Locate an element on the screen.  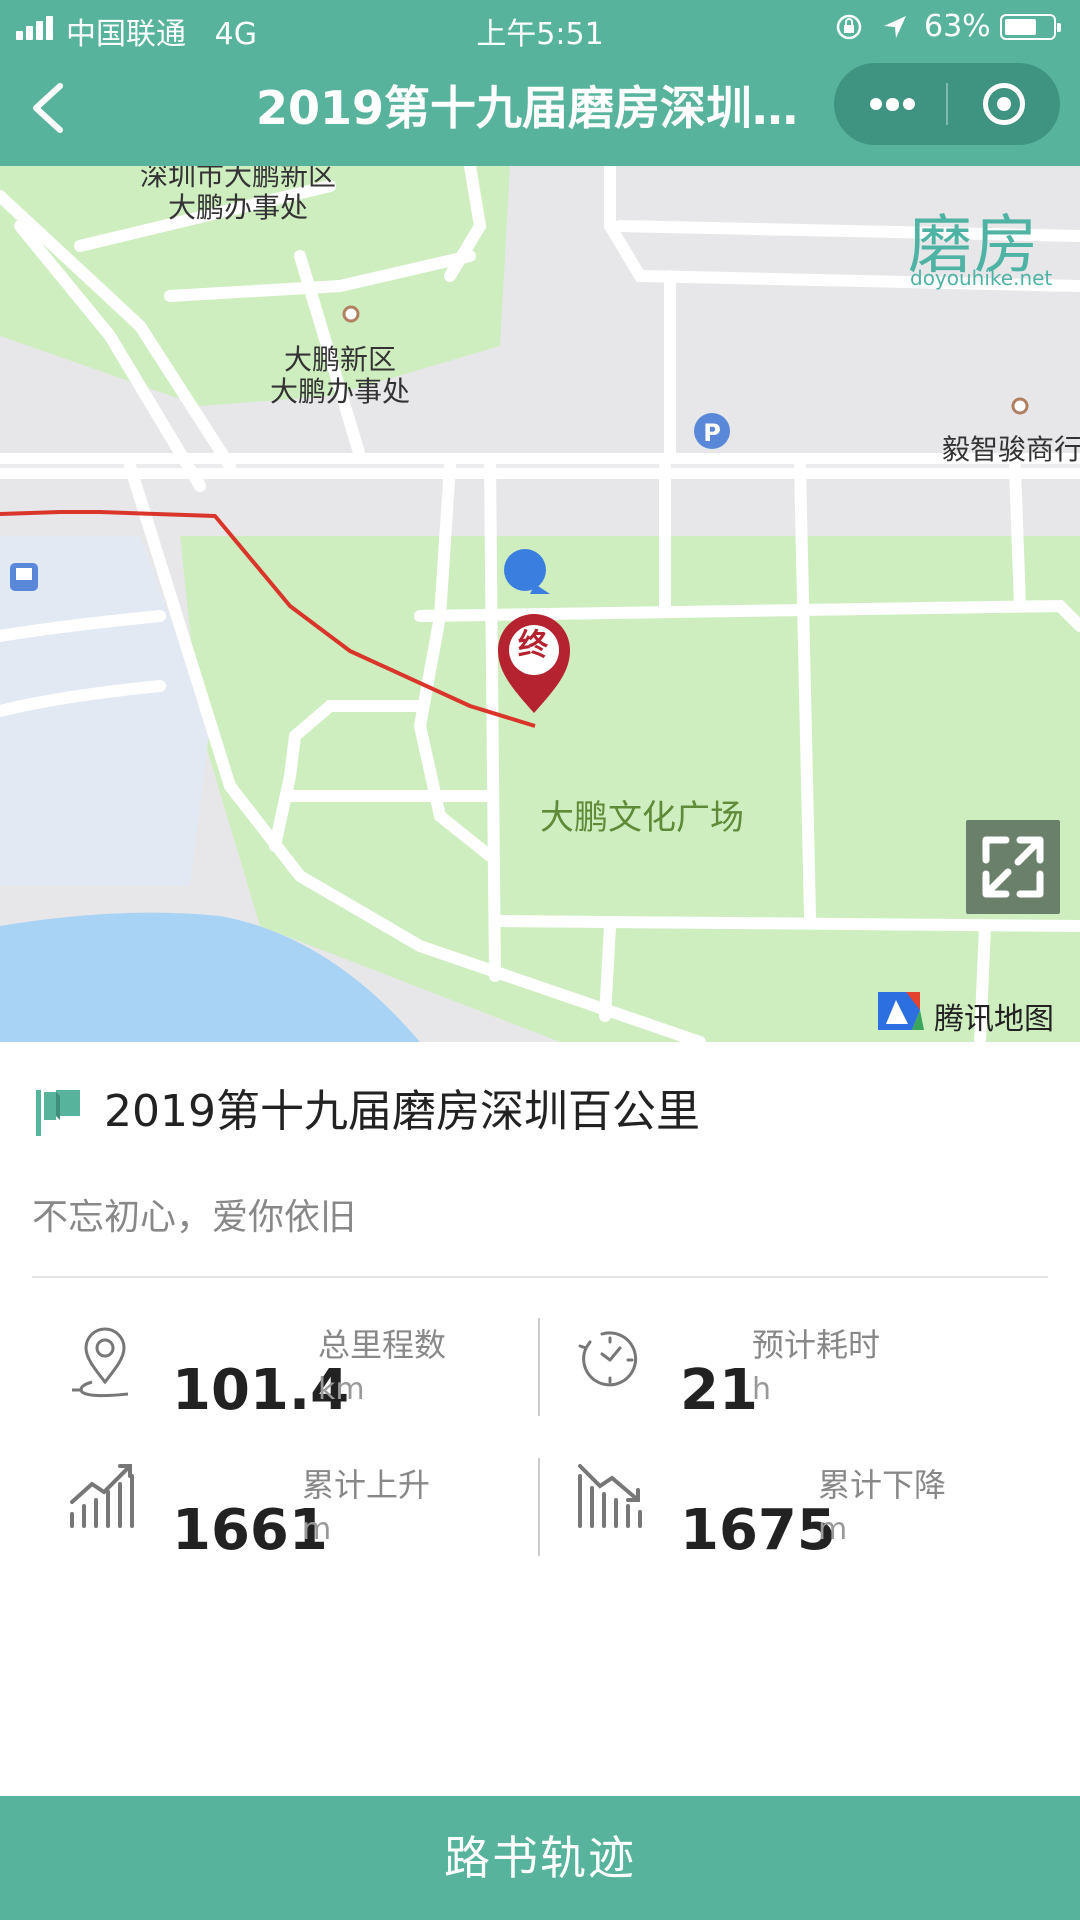
stat-ascent: 1661 累计上升 m is located at coordinates (303, 1515).